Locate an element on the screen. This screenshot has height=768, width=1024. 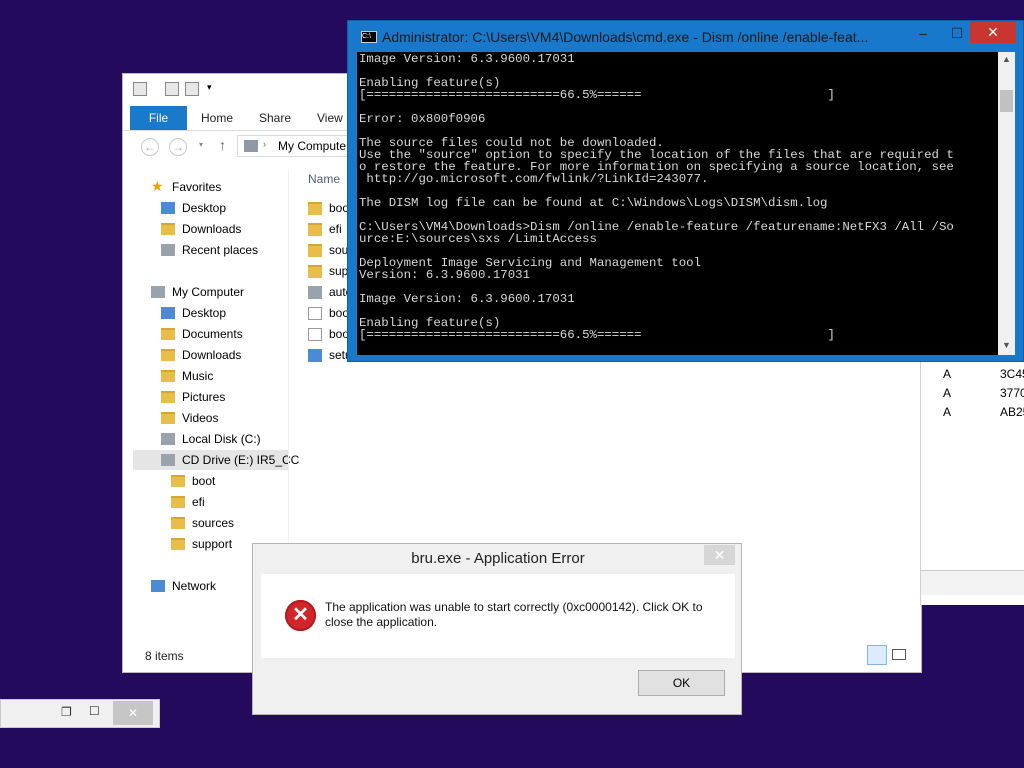
ok-button: OK is located at coordinates (681, 683).